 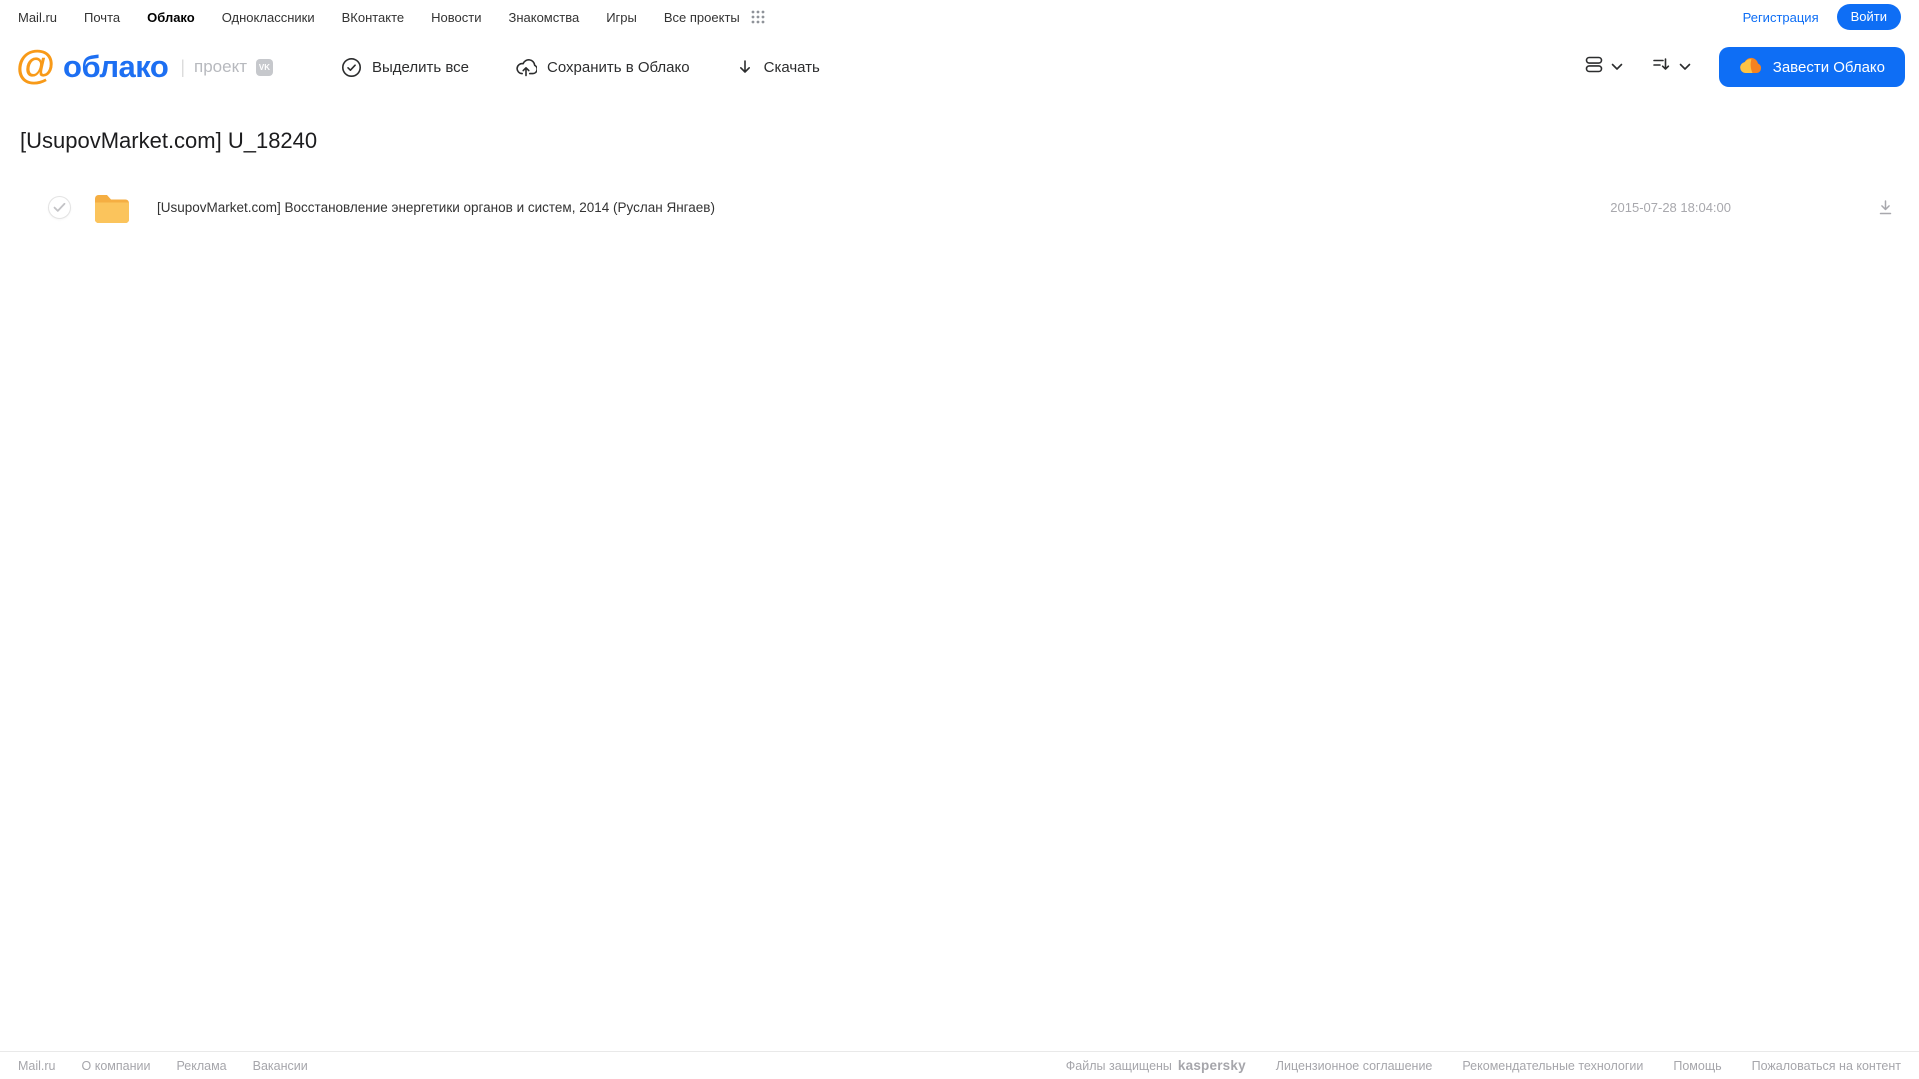 I want to click on select-all-label: Выделить все, so click(x=420, y=67).